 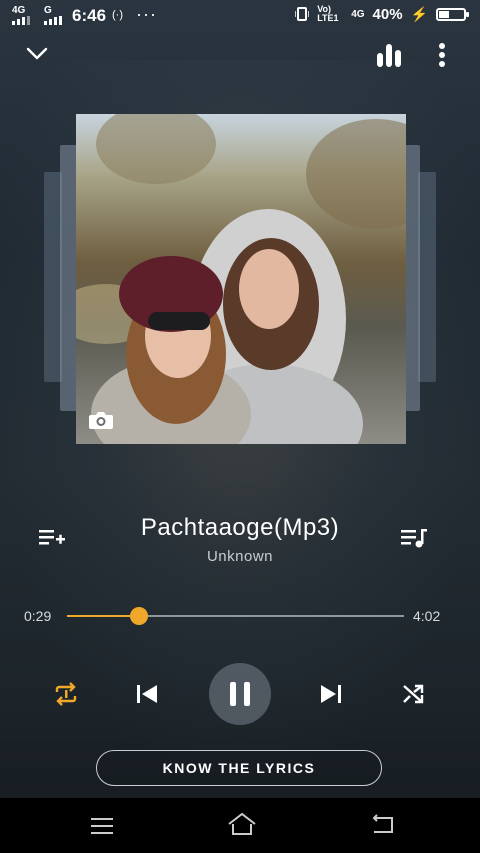 I want to click on system-nav-bar, so click(x=240, y=825).